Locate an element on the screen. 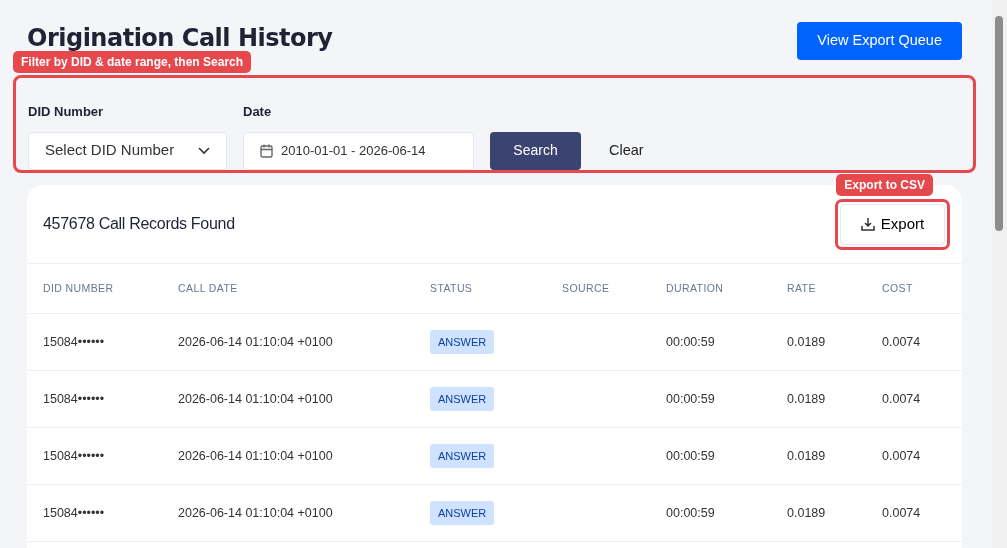  export-button: Export is located at coordinates (892, 224).